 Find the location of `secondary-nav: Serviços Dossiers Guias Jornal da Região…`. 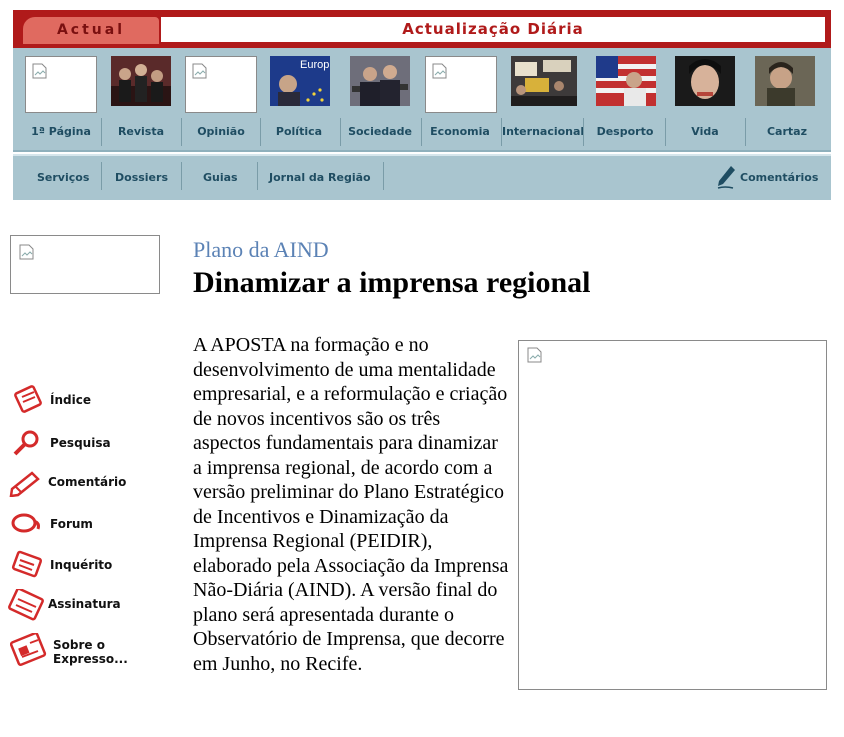

secondary-nav: Serviços Dossiers Guias Jornal da Região… is located at coordinates (422, 177).